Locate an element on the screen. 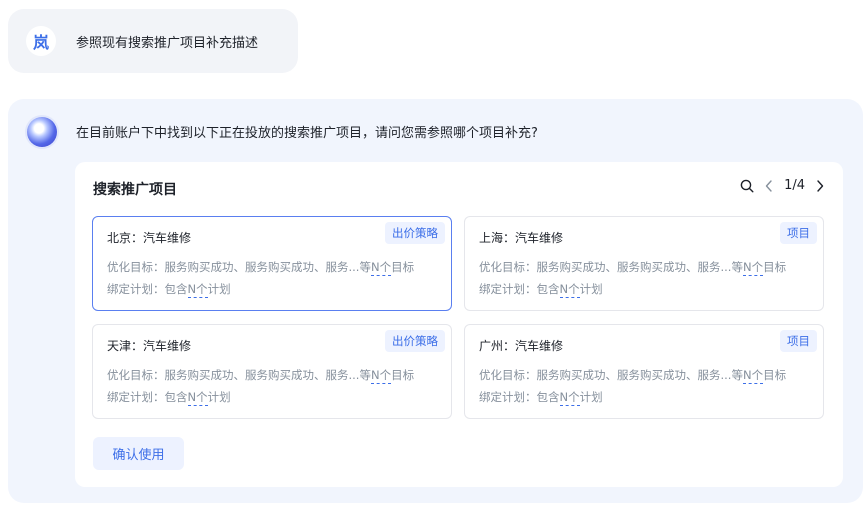 The width and height of the screenshot is (863, 508). confirm-use-button: 确认使用 is located at coordinates (138, 453).